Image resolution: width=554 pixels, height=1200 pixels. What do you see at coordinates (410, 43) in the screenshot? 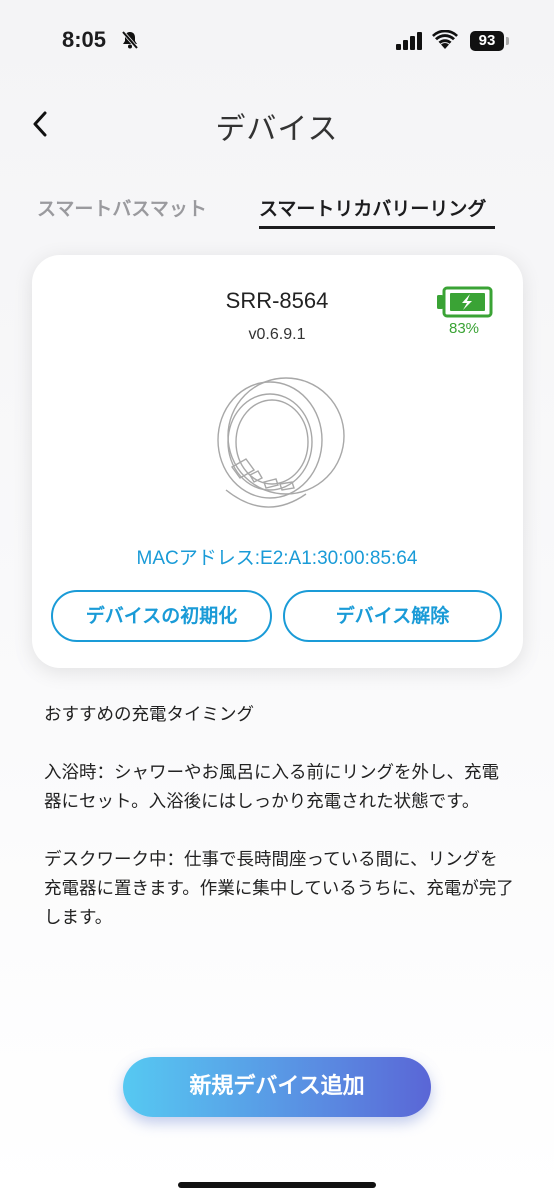
I see `signal-icon` at bounding box center [410, 43].